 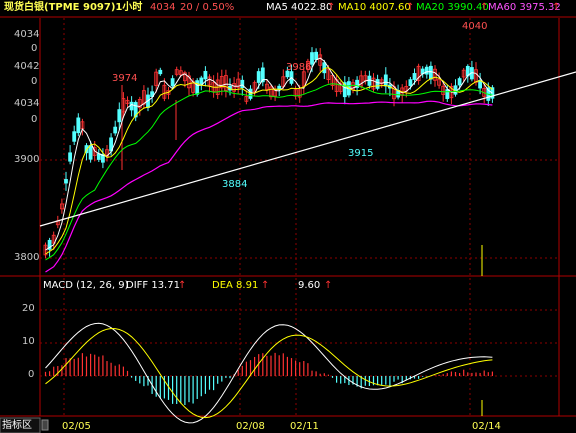 What do you see at coordinates (34, 48) in the screenshot?
I see `axis-label-2: 0` at bounding box center [34, 48].